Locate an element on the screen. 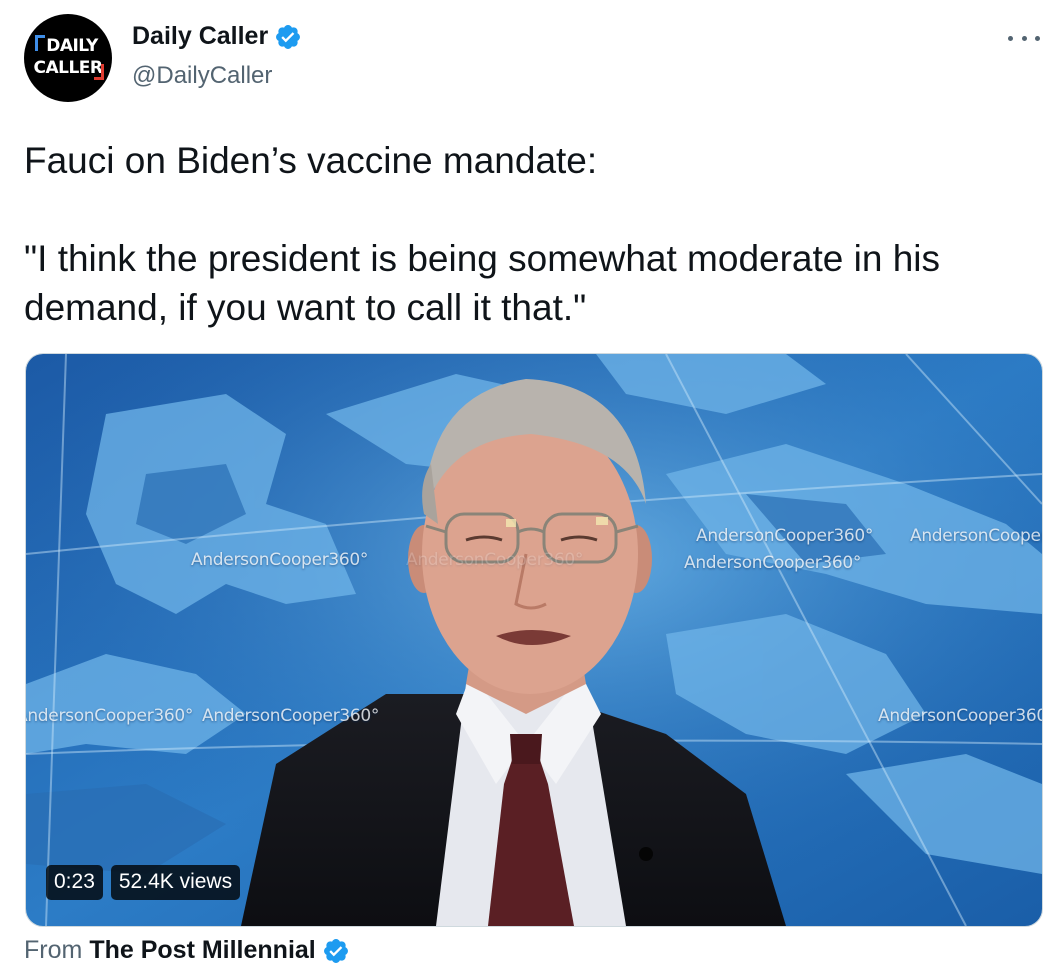  attribution-label: From is located at coordinates (53, 950).